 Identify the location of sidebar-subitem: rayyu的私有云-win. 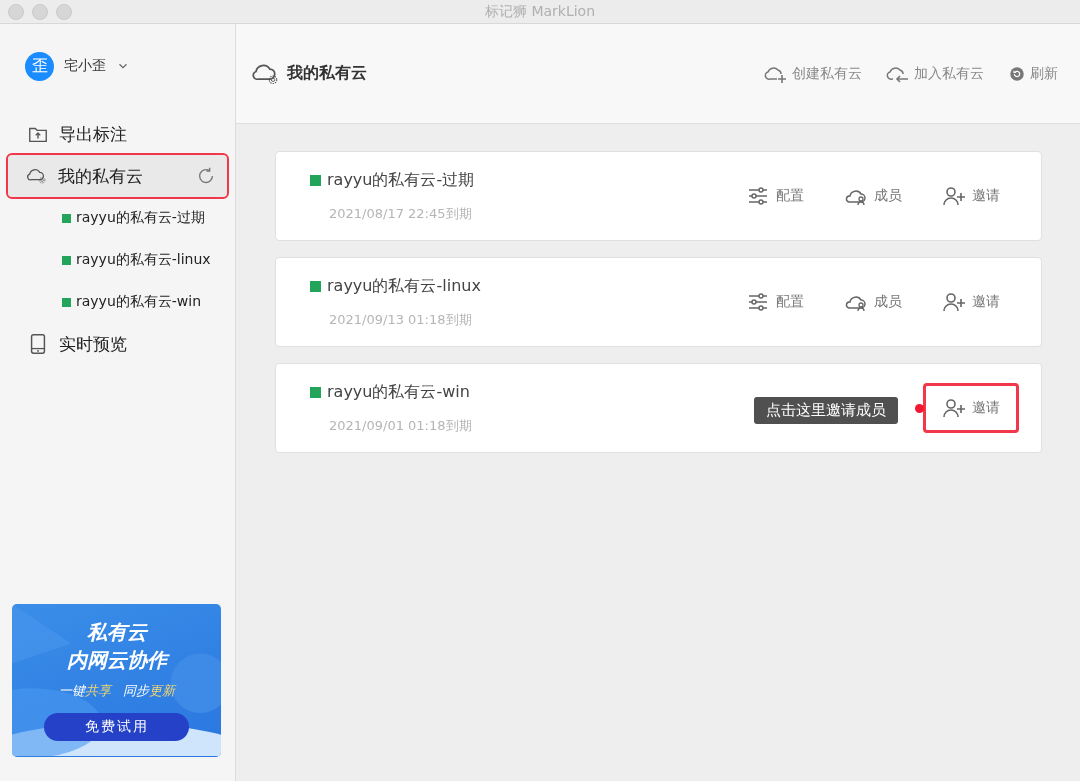
(117, 302).